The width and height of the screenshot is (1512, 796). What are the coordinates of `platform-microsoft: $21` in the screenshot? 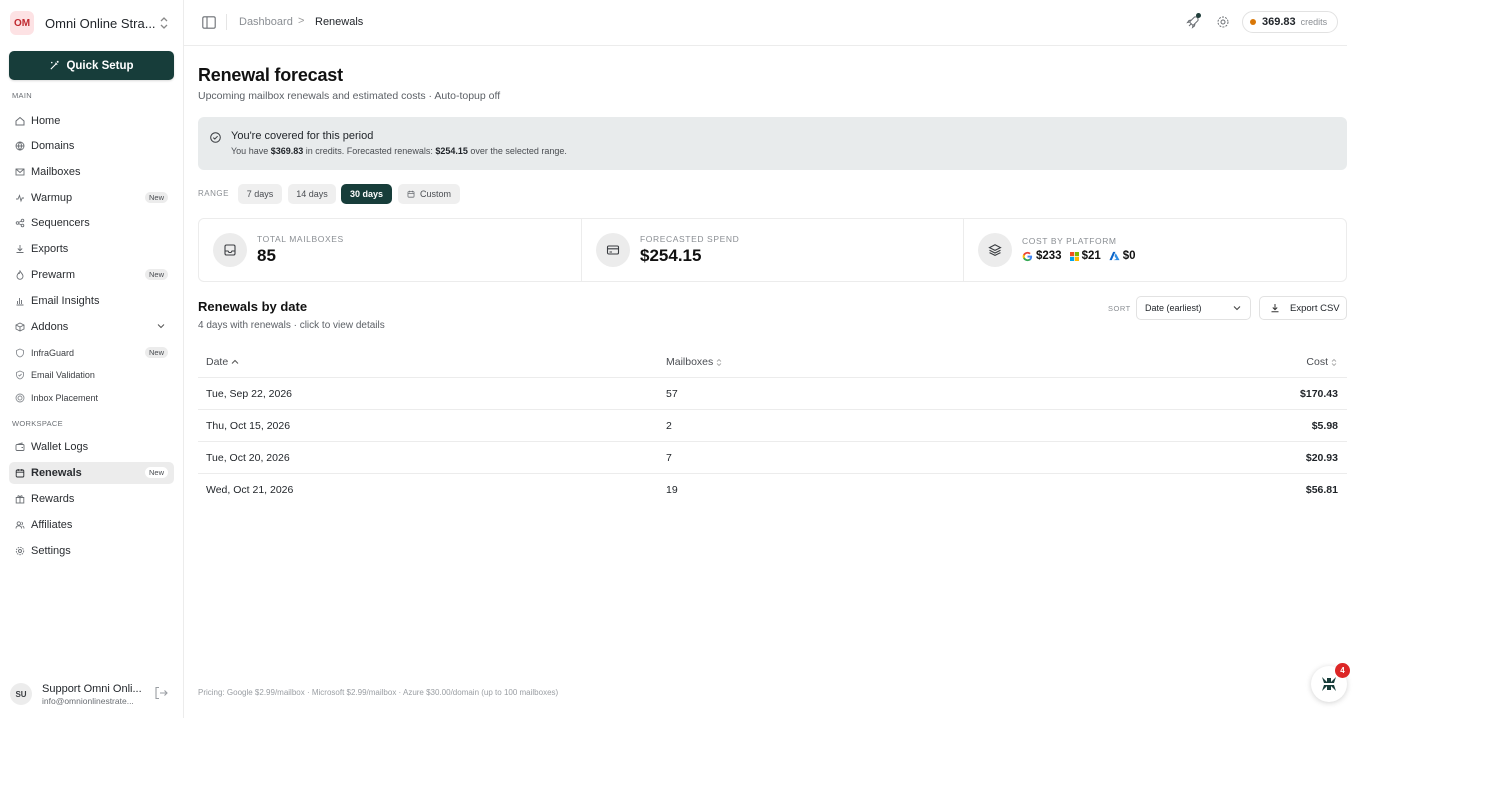 It's located at (1085, 256).